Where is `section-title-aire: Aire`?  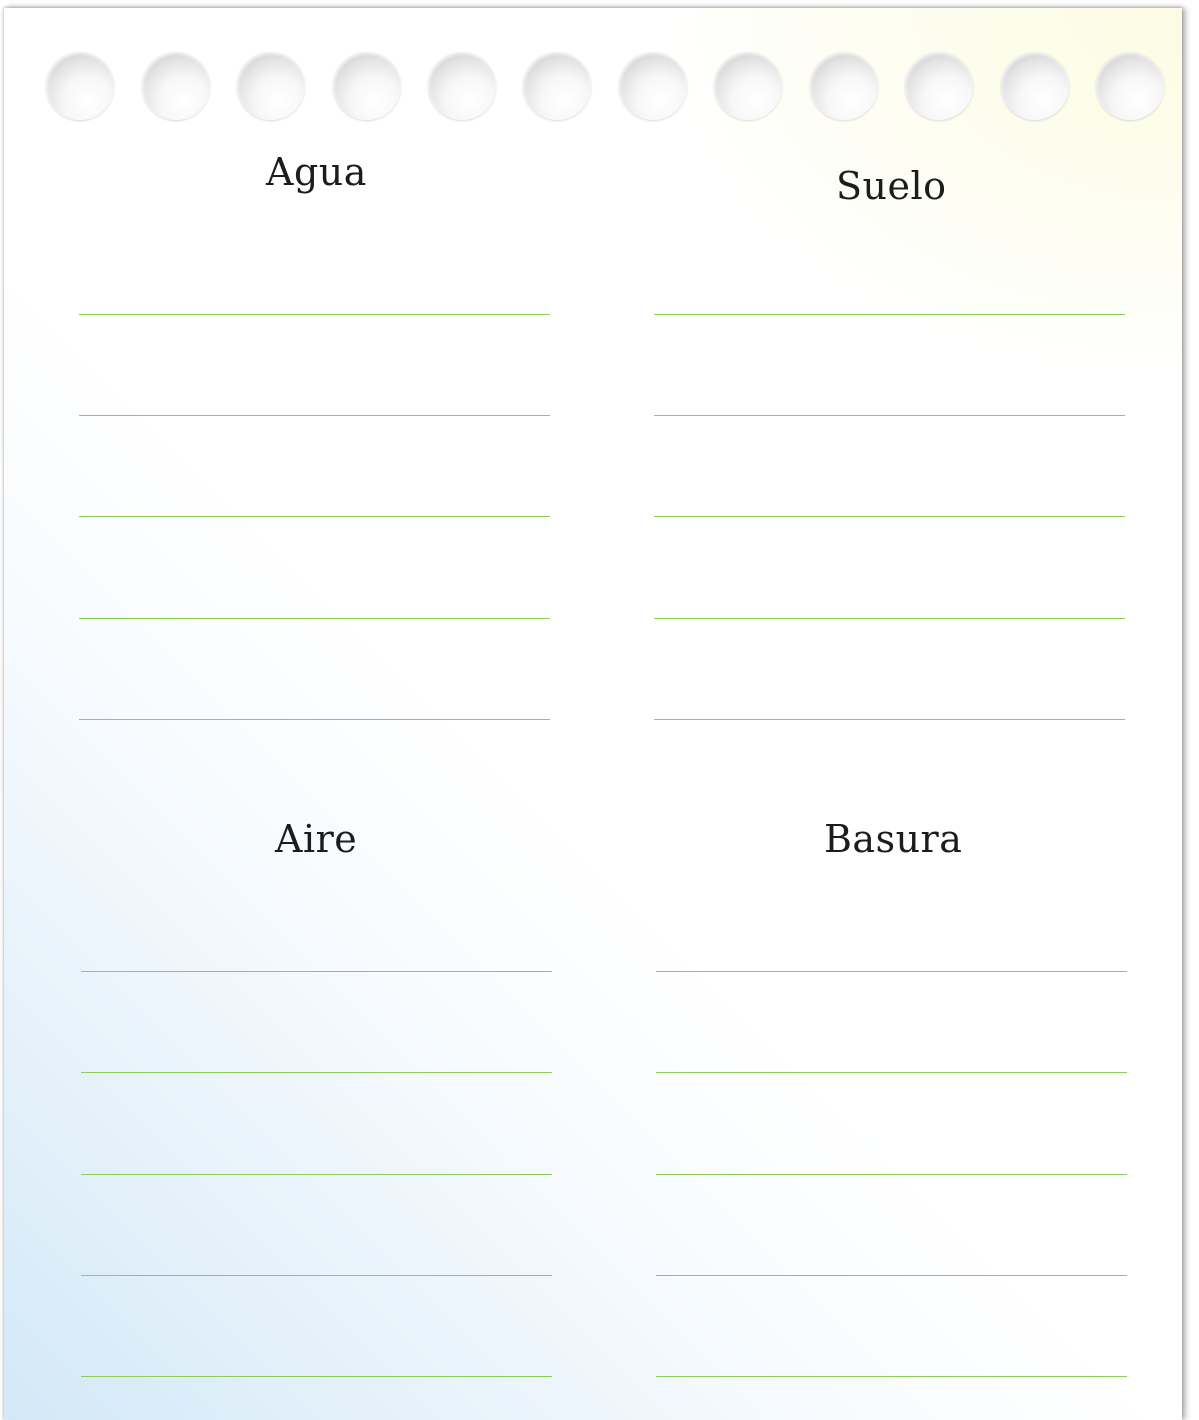
section-title-aire: Aire is located at coordinates (316, 839).